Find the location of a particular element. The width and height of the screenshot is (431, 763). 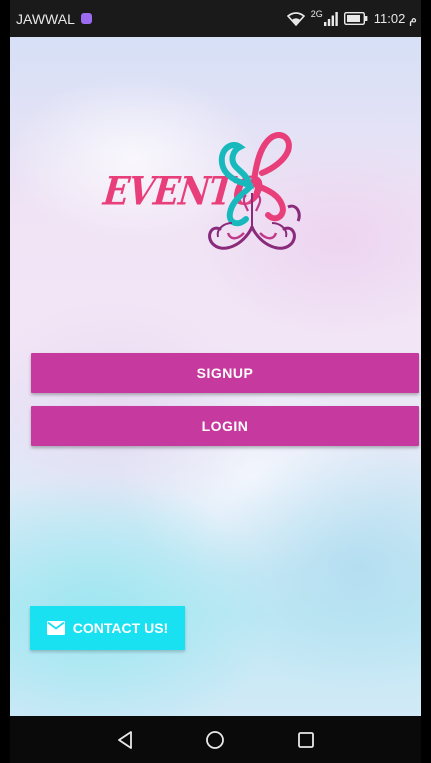

nav-recent-button is located at coordinates (306, 740).